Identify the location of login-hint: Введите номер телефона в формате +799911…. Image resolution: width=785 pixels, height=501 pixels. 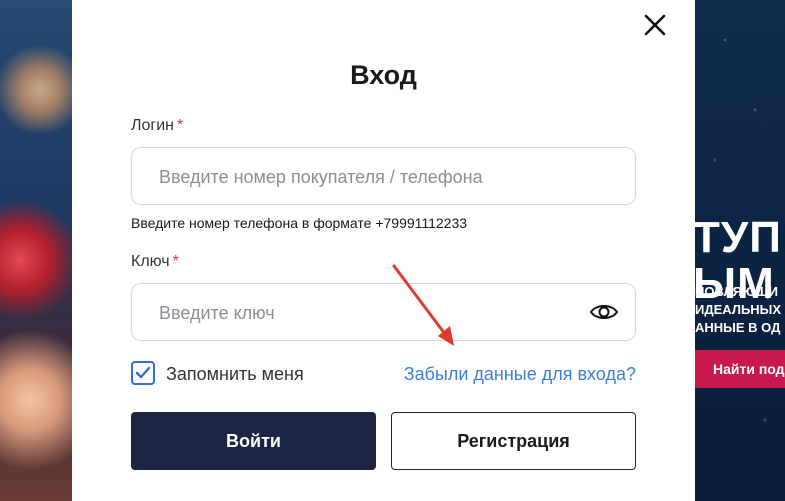
(299, 223).